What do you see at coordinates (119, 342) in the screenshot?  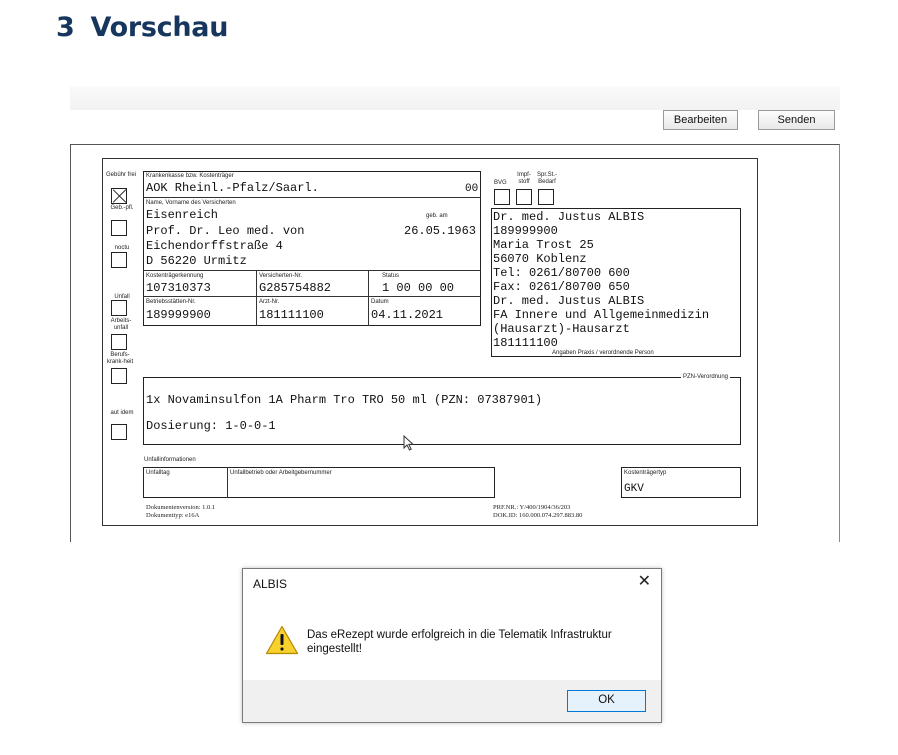 I see `checkbox-arbeitsunfall` at bounding box center [119, 342].